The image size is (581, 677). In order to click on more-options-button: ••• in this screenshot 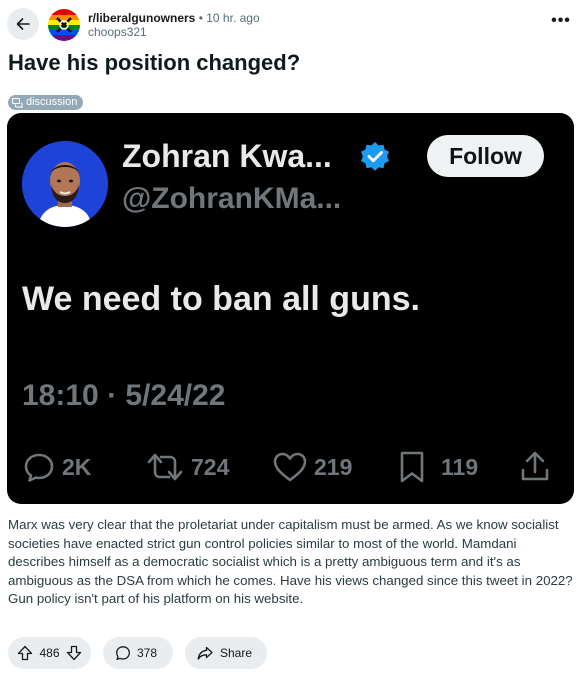, I will do `click(561, 23)`.